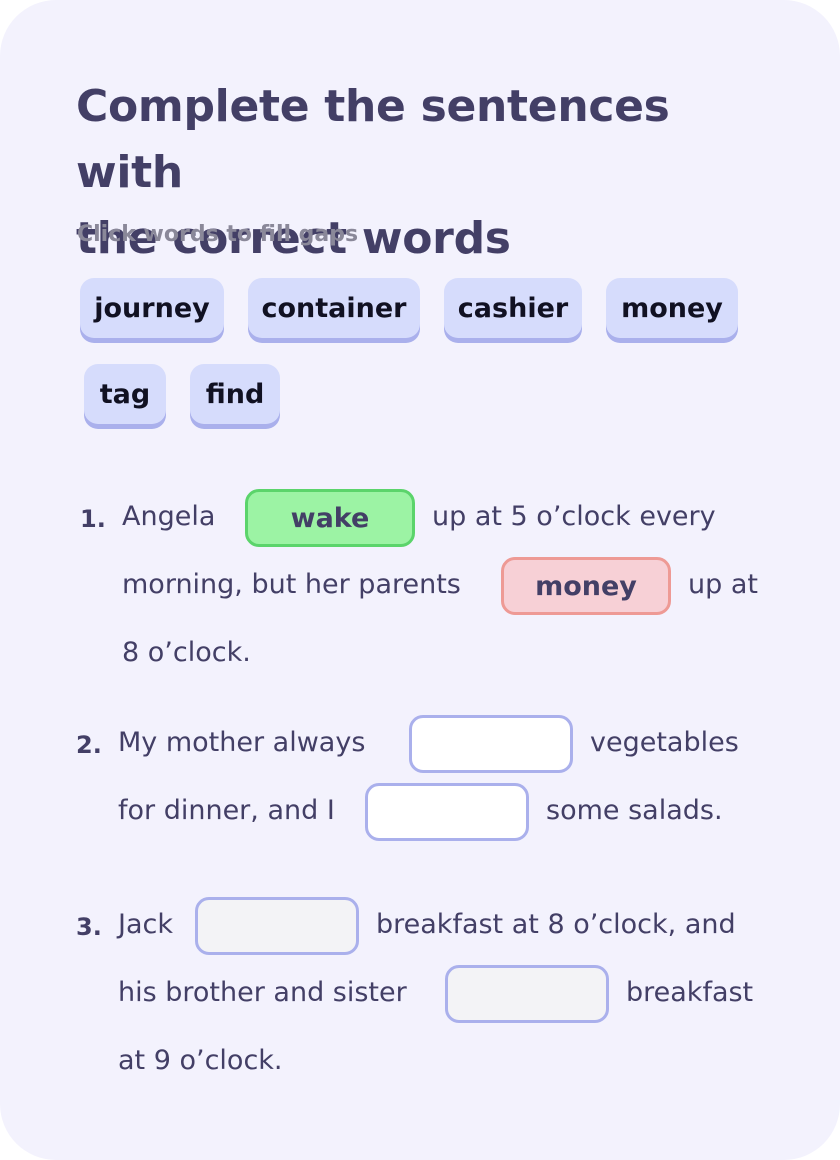 Image resolution: width=840 pixels, height=1160 pixels. I want to click on sentence-text: 8 o’clock., so click(186, 652).